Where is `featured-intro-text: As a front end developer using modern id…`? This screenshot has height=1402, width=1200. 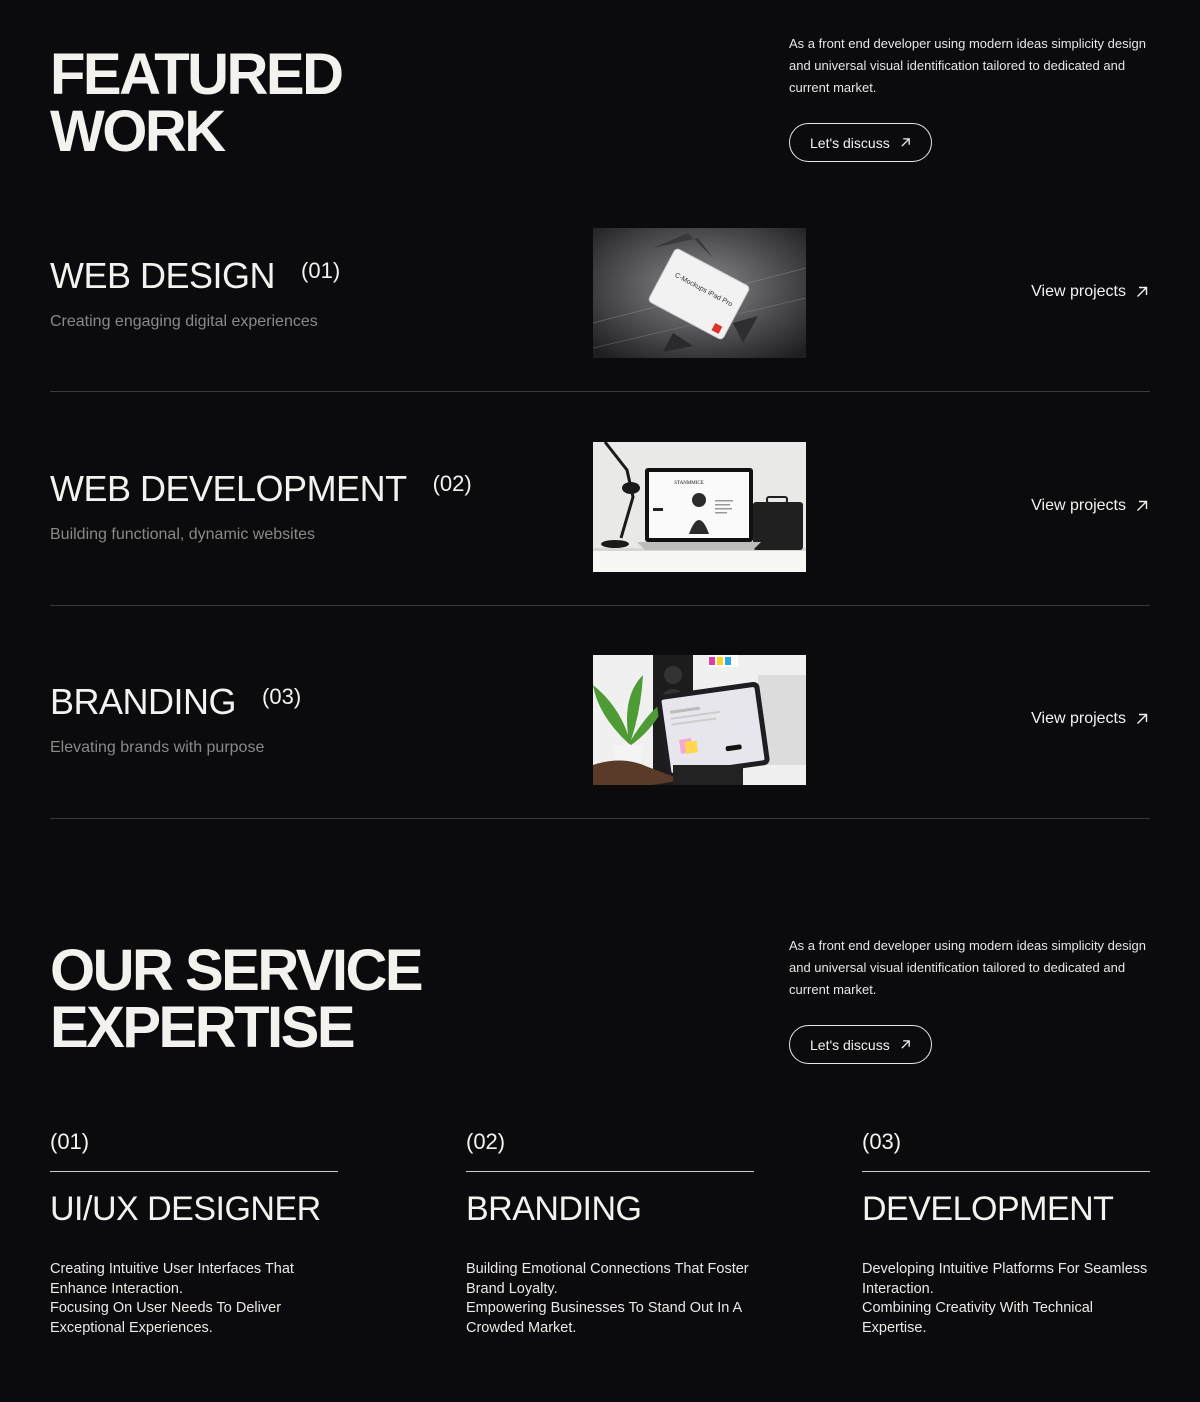
featured-intro-text: As a front end developer using modern id… is located at coordinates (967, 65).